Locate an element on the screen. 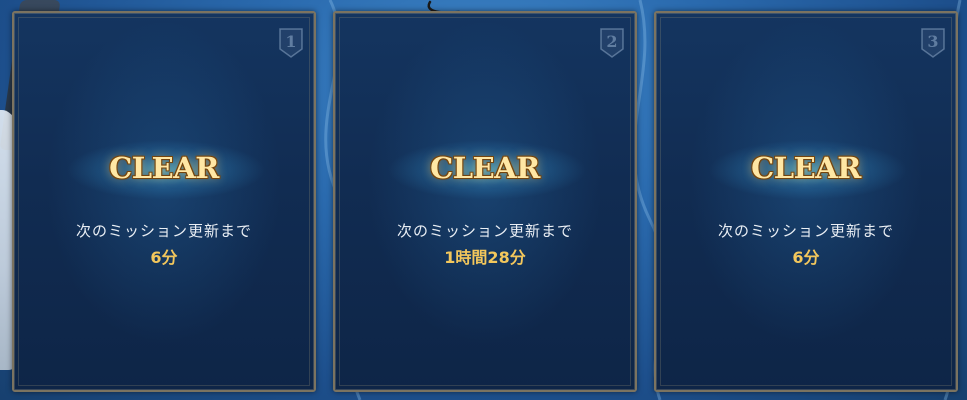 The height and width of the screenshot is (400, 967). mission-number: 3 is located at coordinates (933, 41).